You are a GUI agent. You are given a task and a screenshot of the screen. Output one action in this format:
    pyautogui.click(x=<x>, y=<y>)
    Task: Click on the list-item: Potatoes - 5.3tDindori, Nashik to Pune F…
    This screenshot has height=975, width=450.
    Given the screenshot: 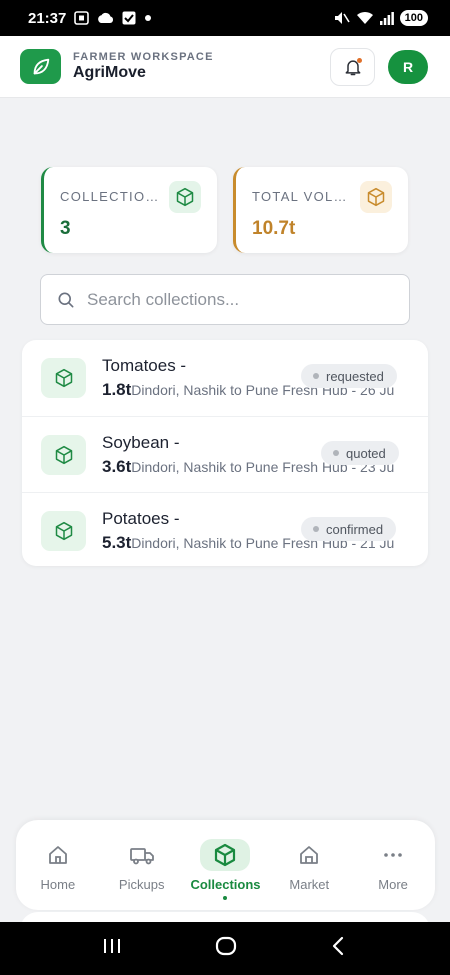 What is the action you would take?
    pyautogui.click(x=225, y=529)
    